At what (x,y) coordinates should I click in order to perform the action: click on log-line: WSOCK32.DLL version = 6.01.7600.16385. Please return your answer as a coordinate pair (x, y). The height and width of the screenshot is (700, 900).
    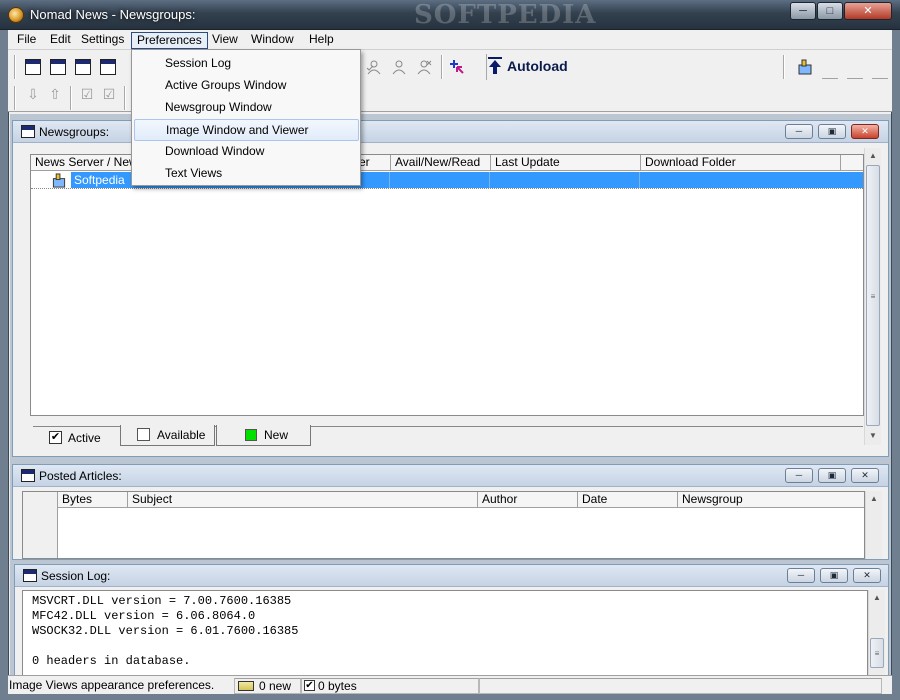
    Looking at the image, I should click on (165, 631).